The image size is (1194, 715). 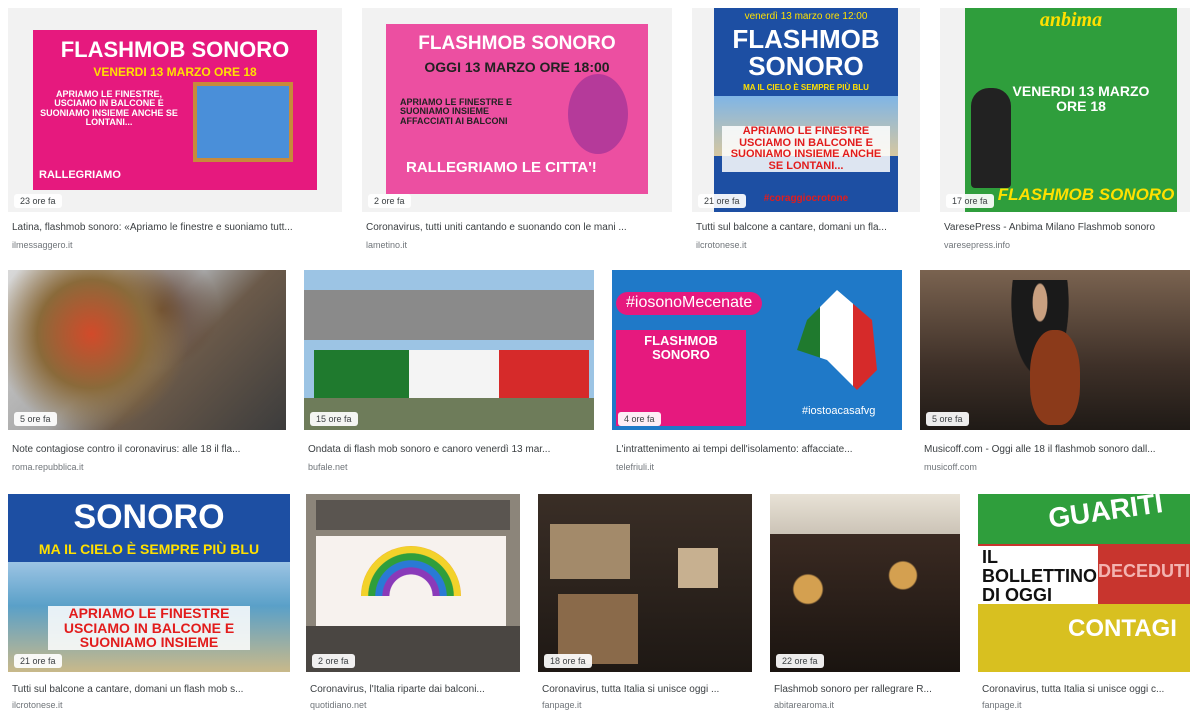 What do you see at coordinates (1055, 377) in the screenshot?
I see `cello-icon` at bounding box center [1055, 377].